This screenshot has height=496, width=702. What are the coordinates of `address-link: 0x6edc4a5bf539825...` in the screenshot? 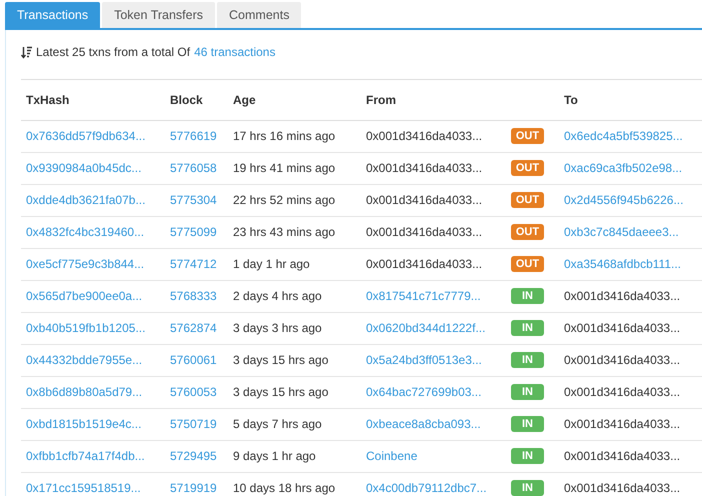 It's located at (623, 136).